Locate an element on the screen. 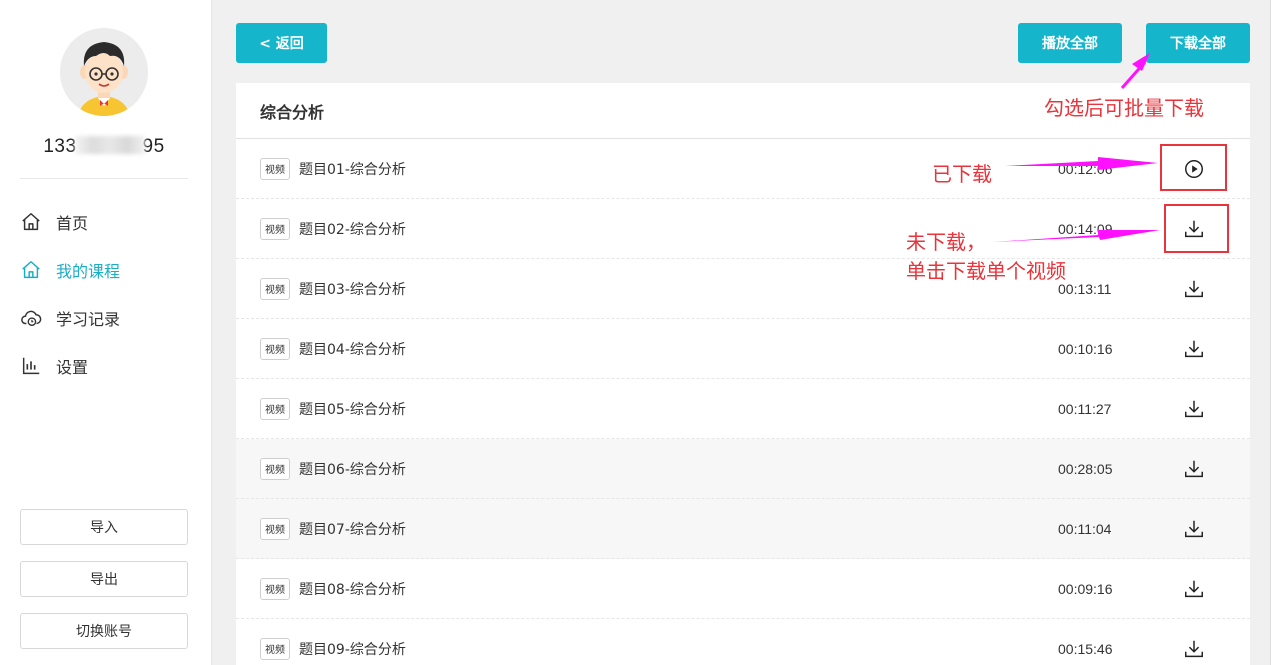 The width and height of the screenshot is (1278, 665). sidebar-item-label: 设置 is located at coordinates (72, 367).